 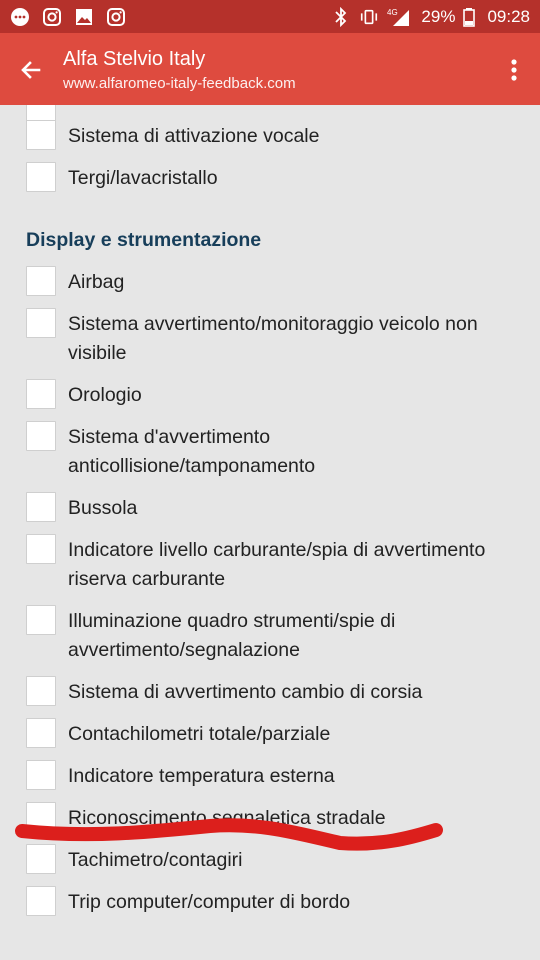 What do you see at coordinates (227, 818) in the screenshot?
I see `list-item-label: Riconoscimento segnaletica stradale` at bounding box center [227, 818].